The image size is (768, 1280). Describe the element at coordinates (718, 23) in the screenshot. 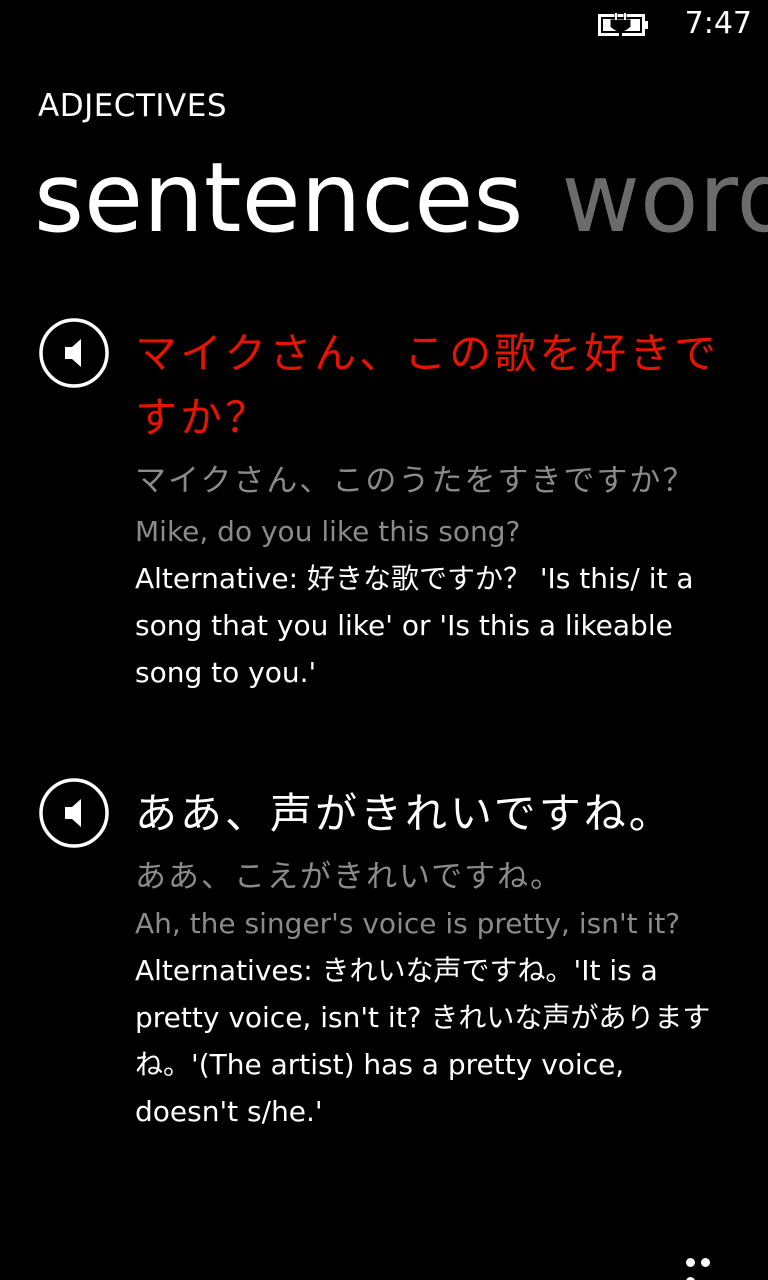

I see `clock: 7:47` at that location.